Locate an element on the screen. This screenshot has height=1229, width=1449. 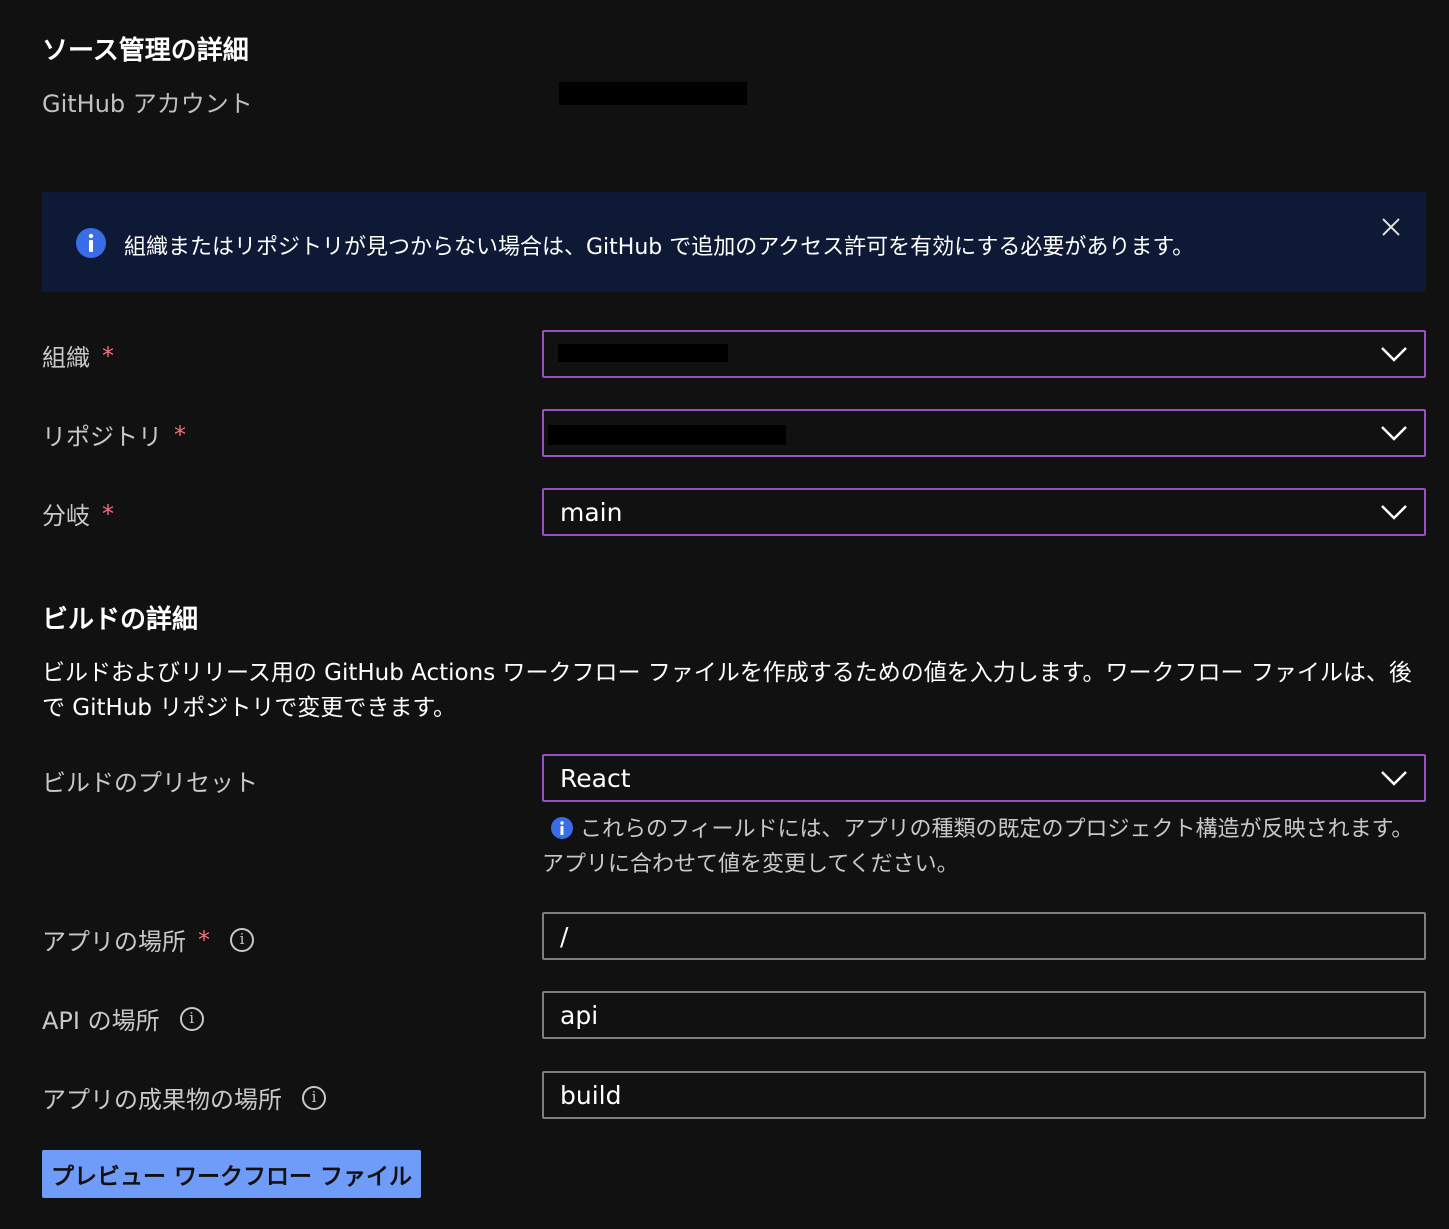
organization-value-redacted is located at coordinates (643, 353).